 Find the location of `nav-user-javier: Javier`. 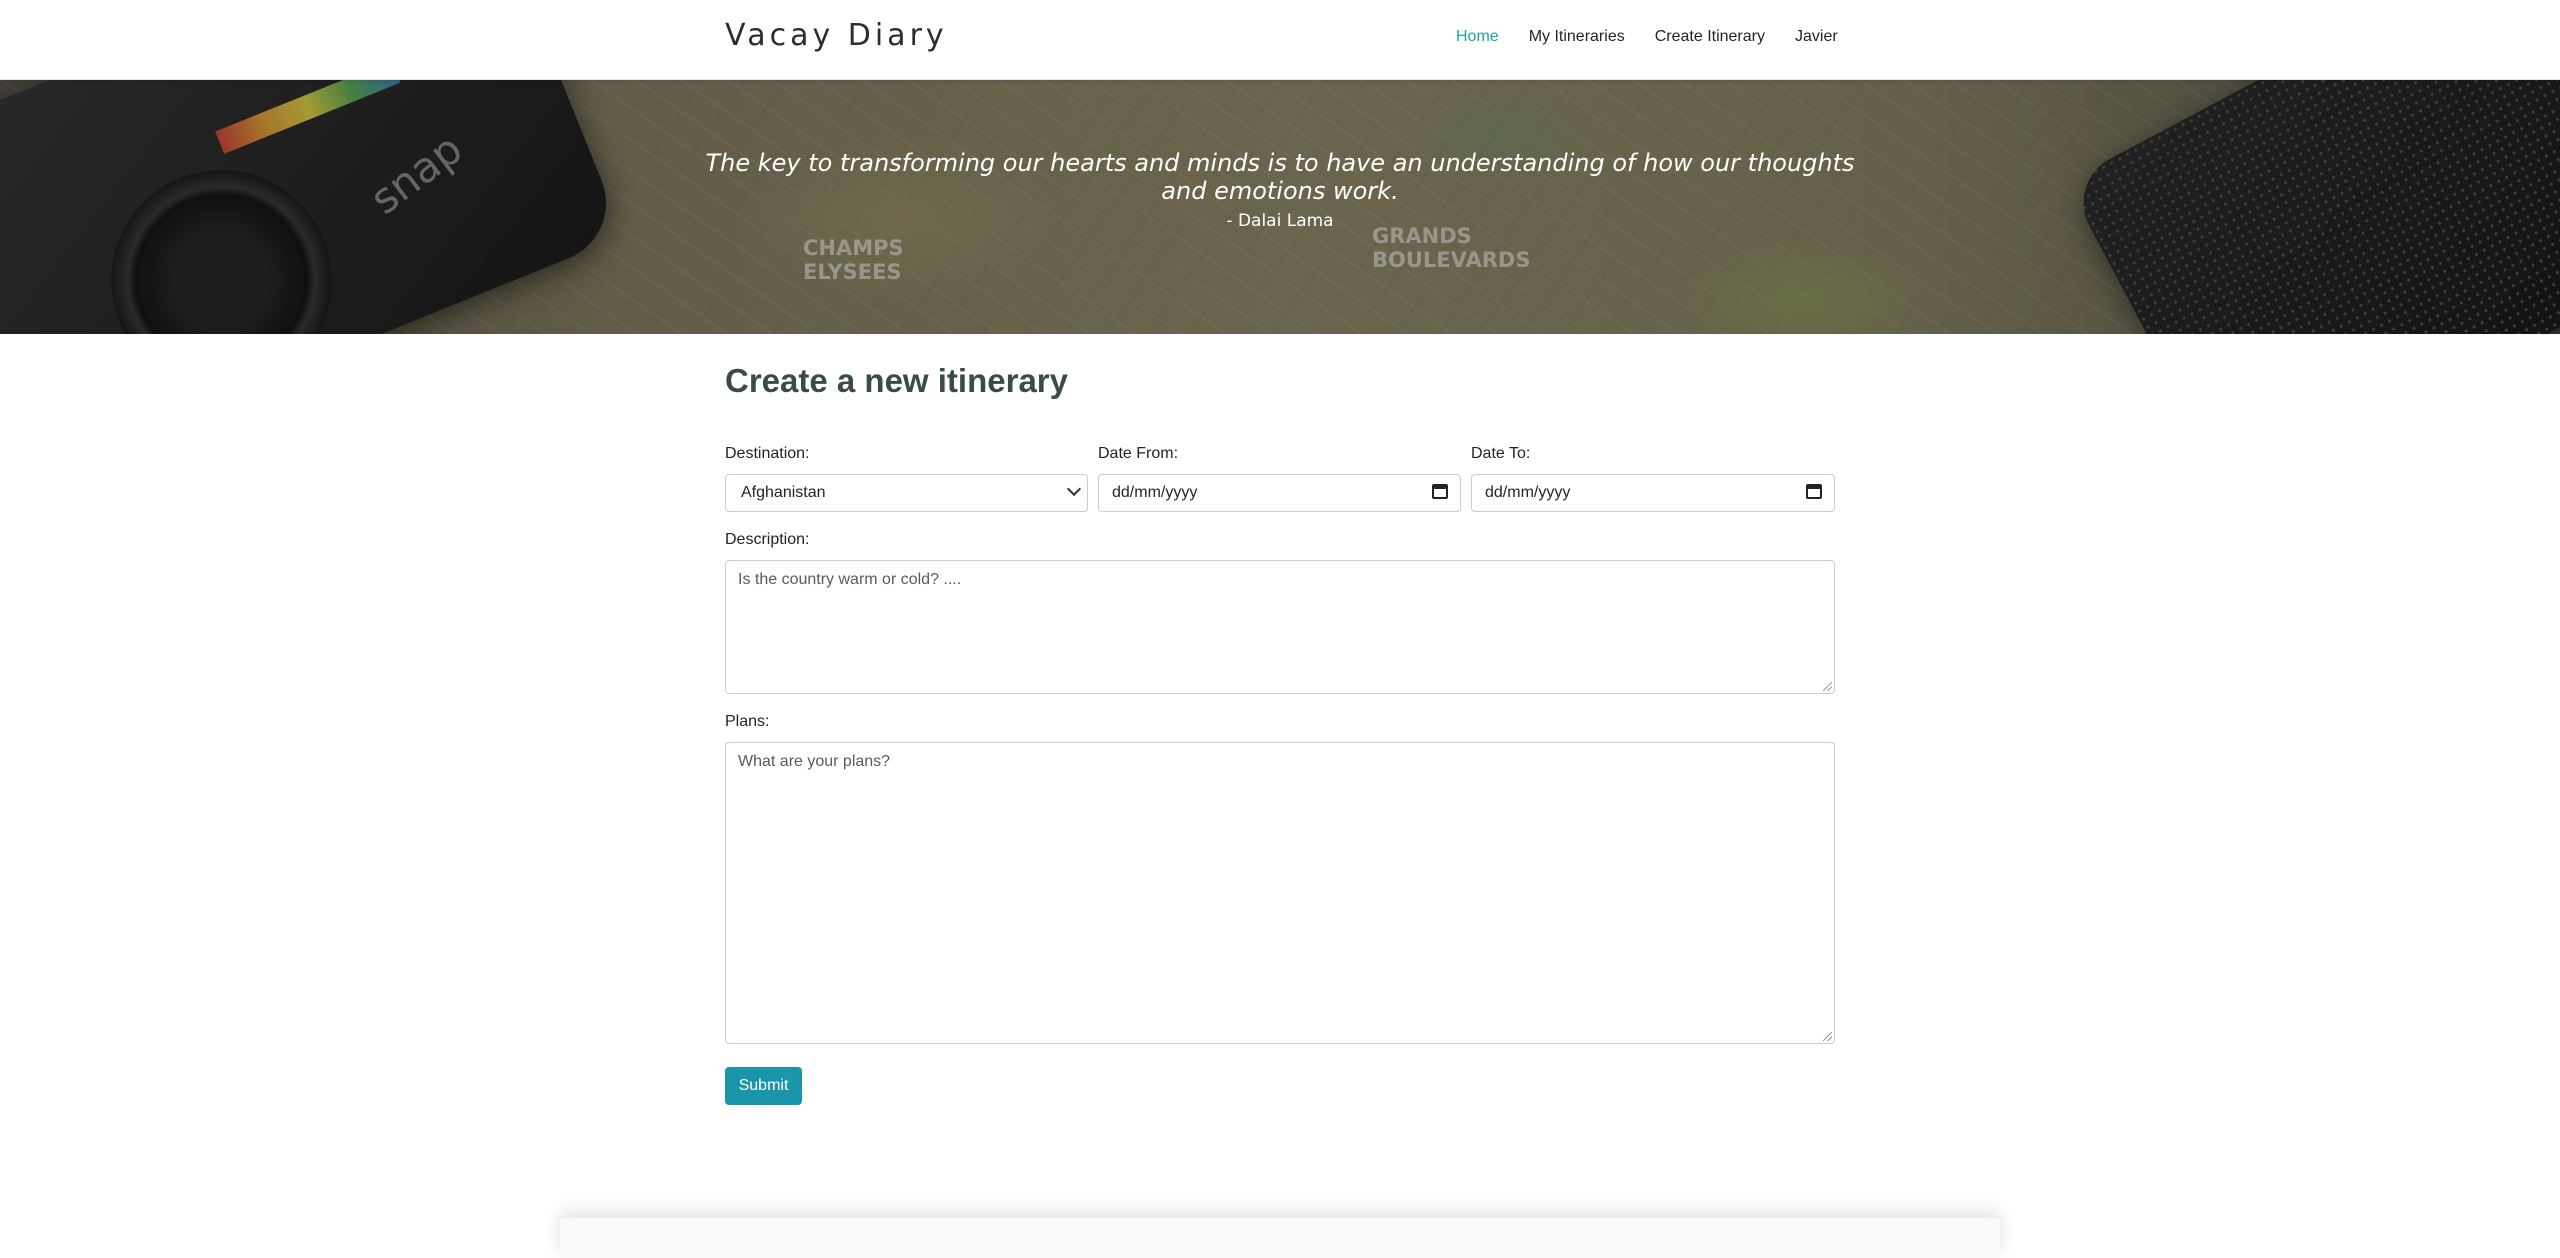

nav-user-javier: Javier is located at coordinates (1816, 37).